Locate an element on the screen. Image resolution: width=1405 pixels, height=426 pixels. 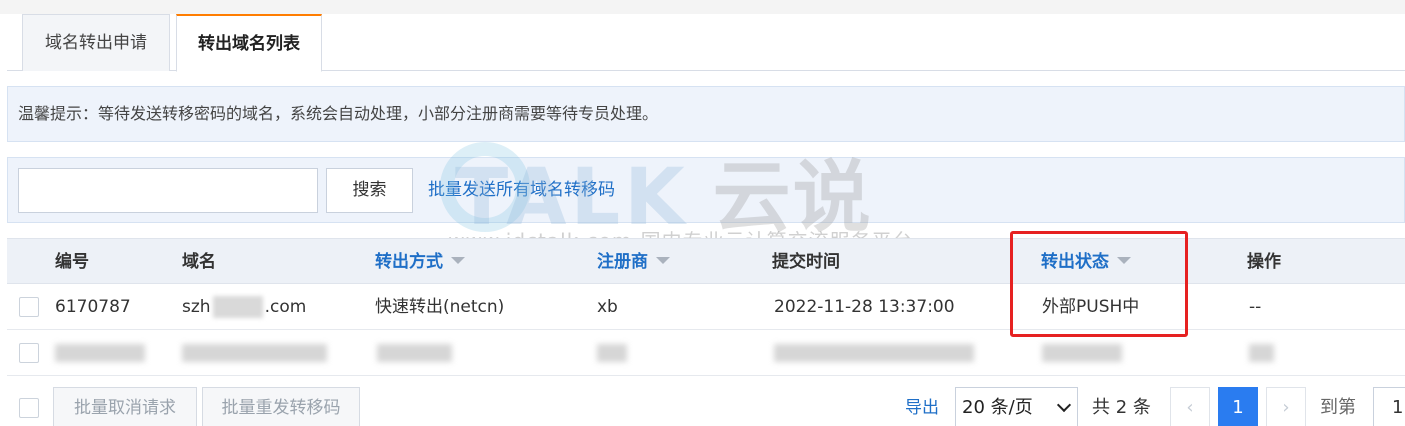
column-status: 转出状态 is located at coordinates (1086, 262).